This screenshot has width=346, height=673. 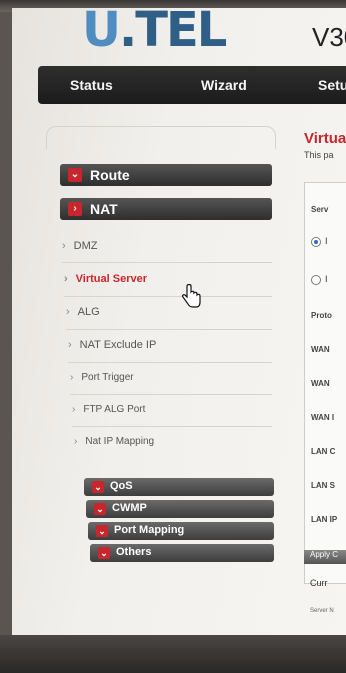 What do you see at coordinates (323, 485) in the screenshot?
I see `lan-label-2: LAN S` at bounding box center [323, 485].